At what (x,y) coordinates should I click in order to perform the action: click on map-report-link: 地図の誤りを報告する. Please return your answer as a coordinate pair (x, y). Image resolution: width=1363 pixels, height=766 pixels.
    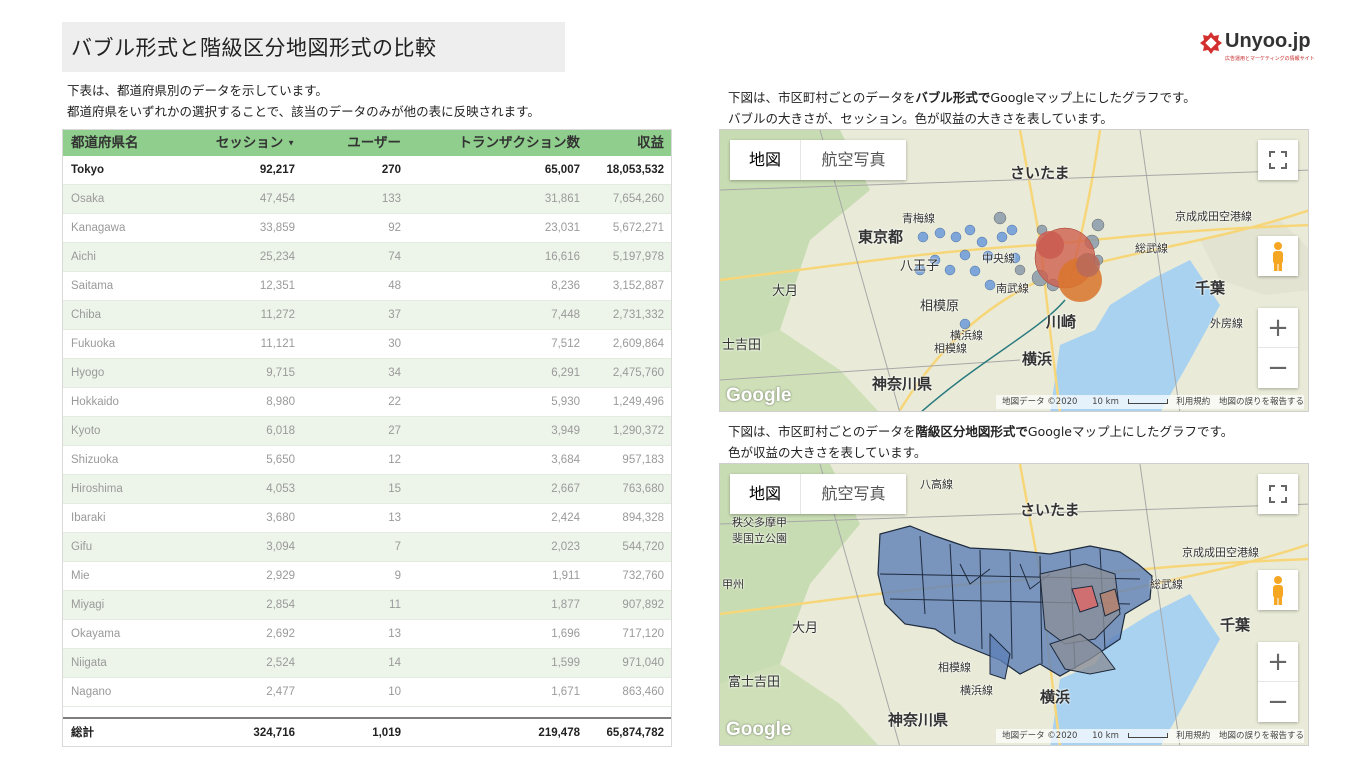
    Looking at the image, I should click on (1261, 402).